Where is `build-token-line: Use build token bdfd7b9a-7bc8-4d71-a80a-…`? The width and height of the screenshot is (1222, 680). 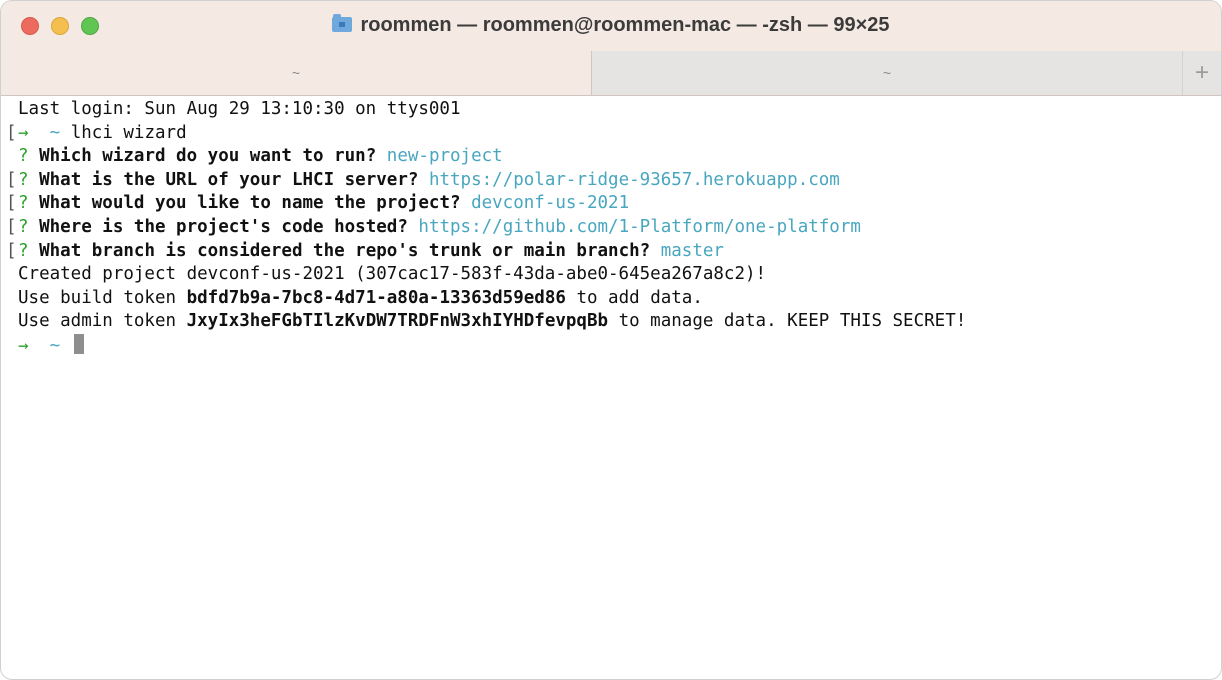 build-token-line: Use build token bdfd7b9a-7bc8-4d71-a80a-… is located at coordinates (360, 297).